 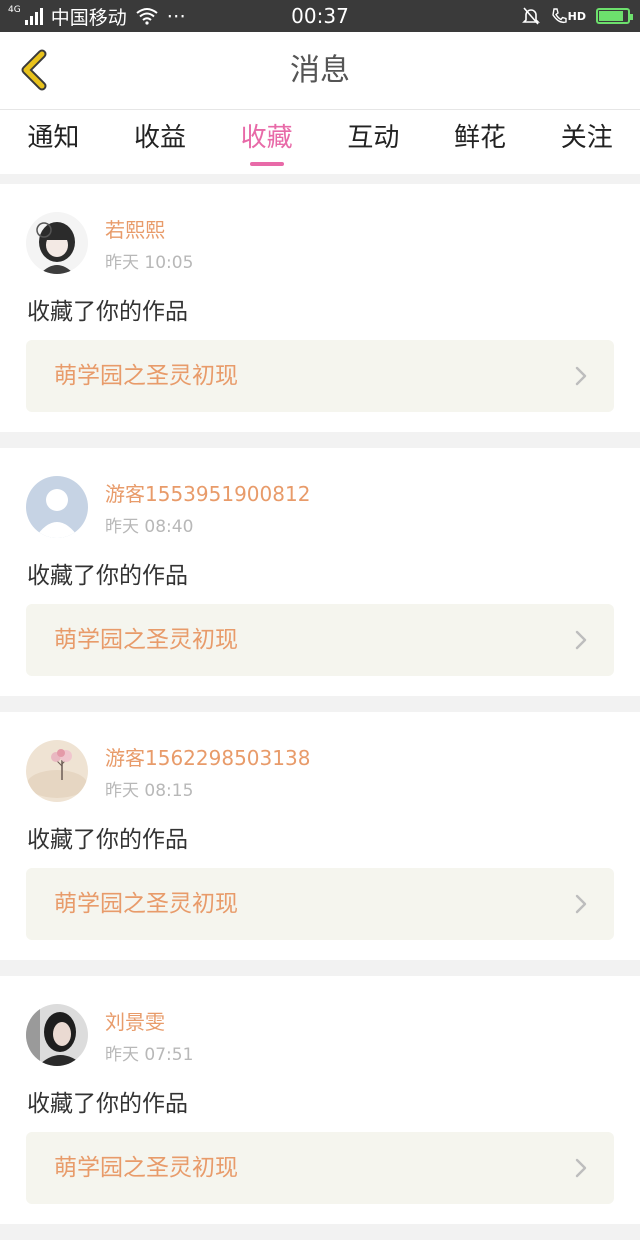 What do you see at coordinates (149, 791) in the screenshot?
I see `message-time: 昨天 08:15` at bounding box center [149, 791].